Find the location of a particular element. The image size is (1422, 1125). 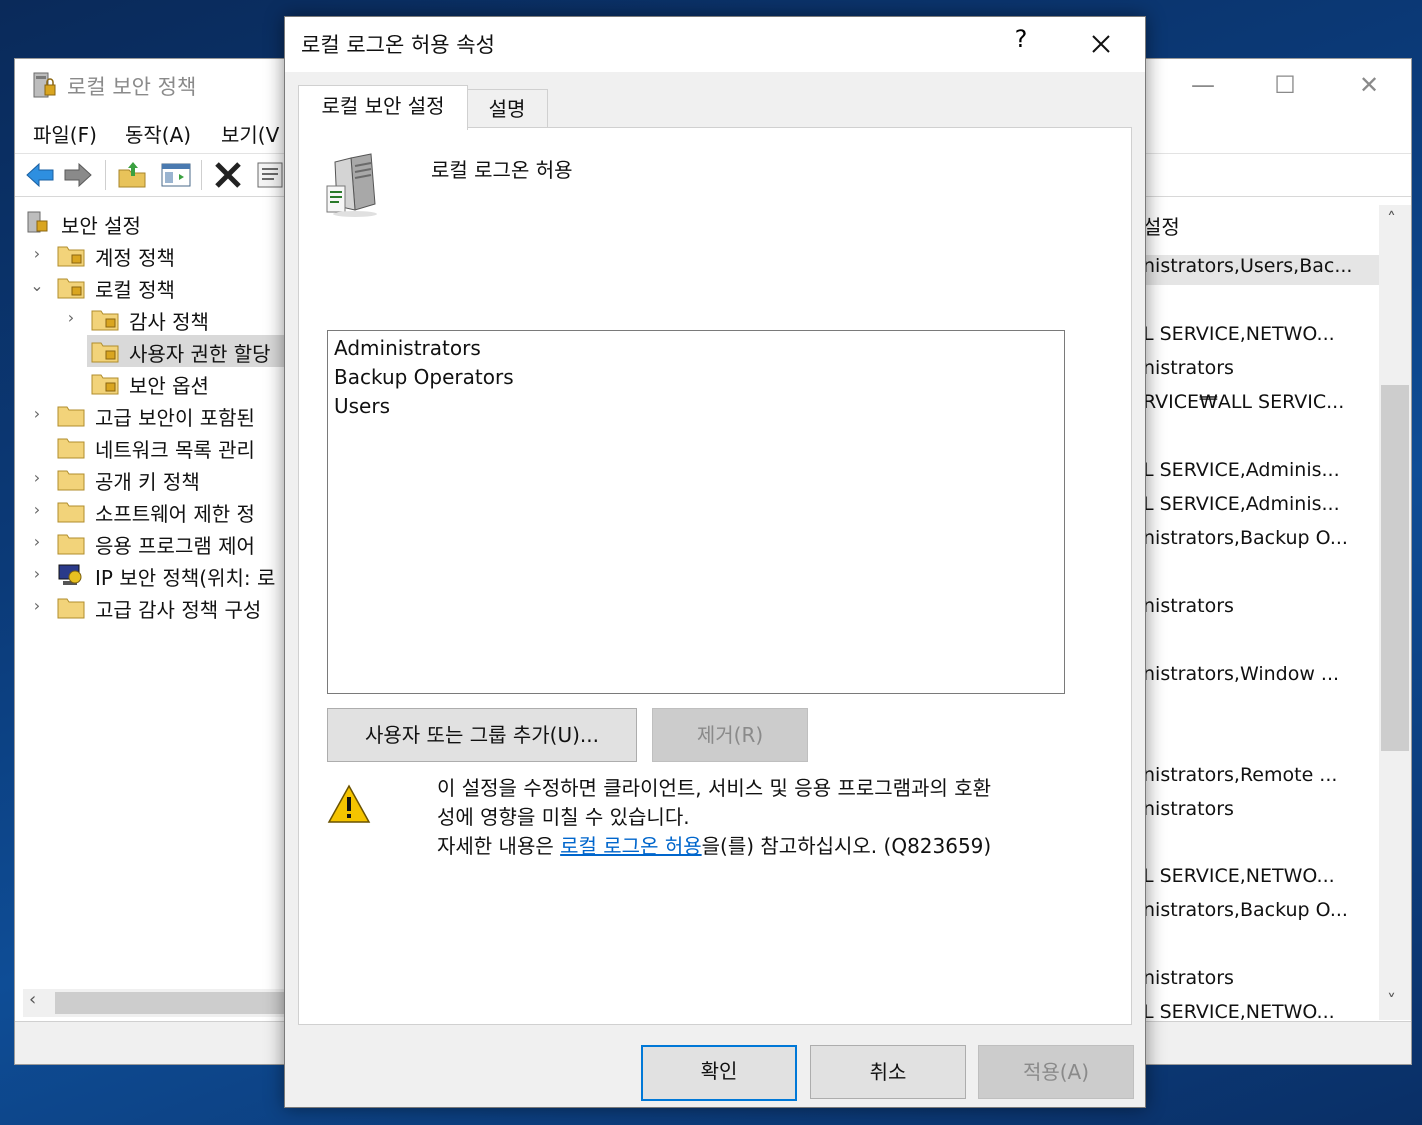

help-icon: ? is located at coordinates (1021, 39).